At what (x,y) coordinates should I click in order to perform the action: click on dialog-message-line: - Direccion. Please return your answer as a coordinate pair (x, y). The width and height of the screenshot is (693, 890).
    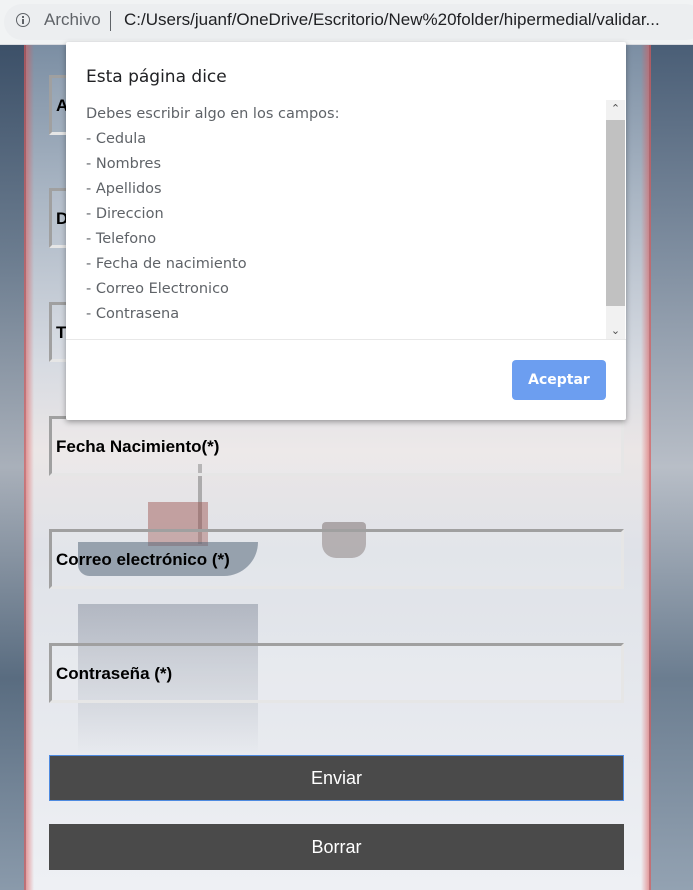
    Looking at the image, I should click on (125, 214).